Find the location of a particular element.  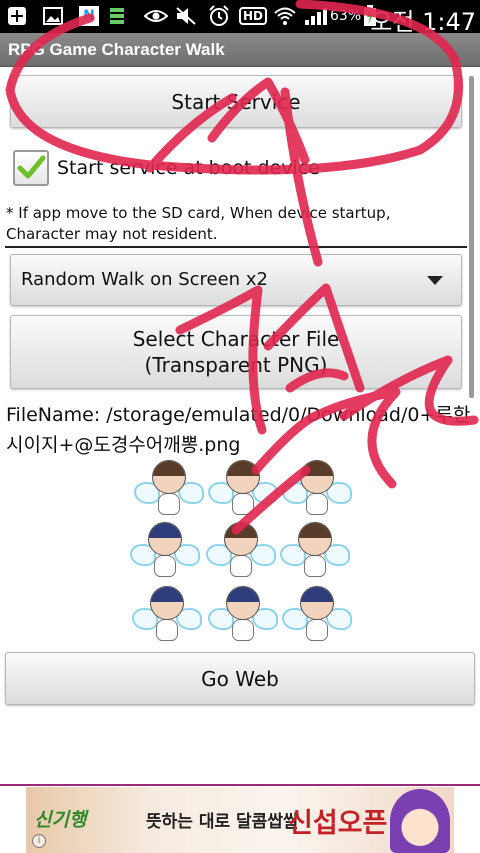

go-web-label: Go Web is located at coordinates (240, 678).